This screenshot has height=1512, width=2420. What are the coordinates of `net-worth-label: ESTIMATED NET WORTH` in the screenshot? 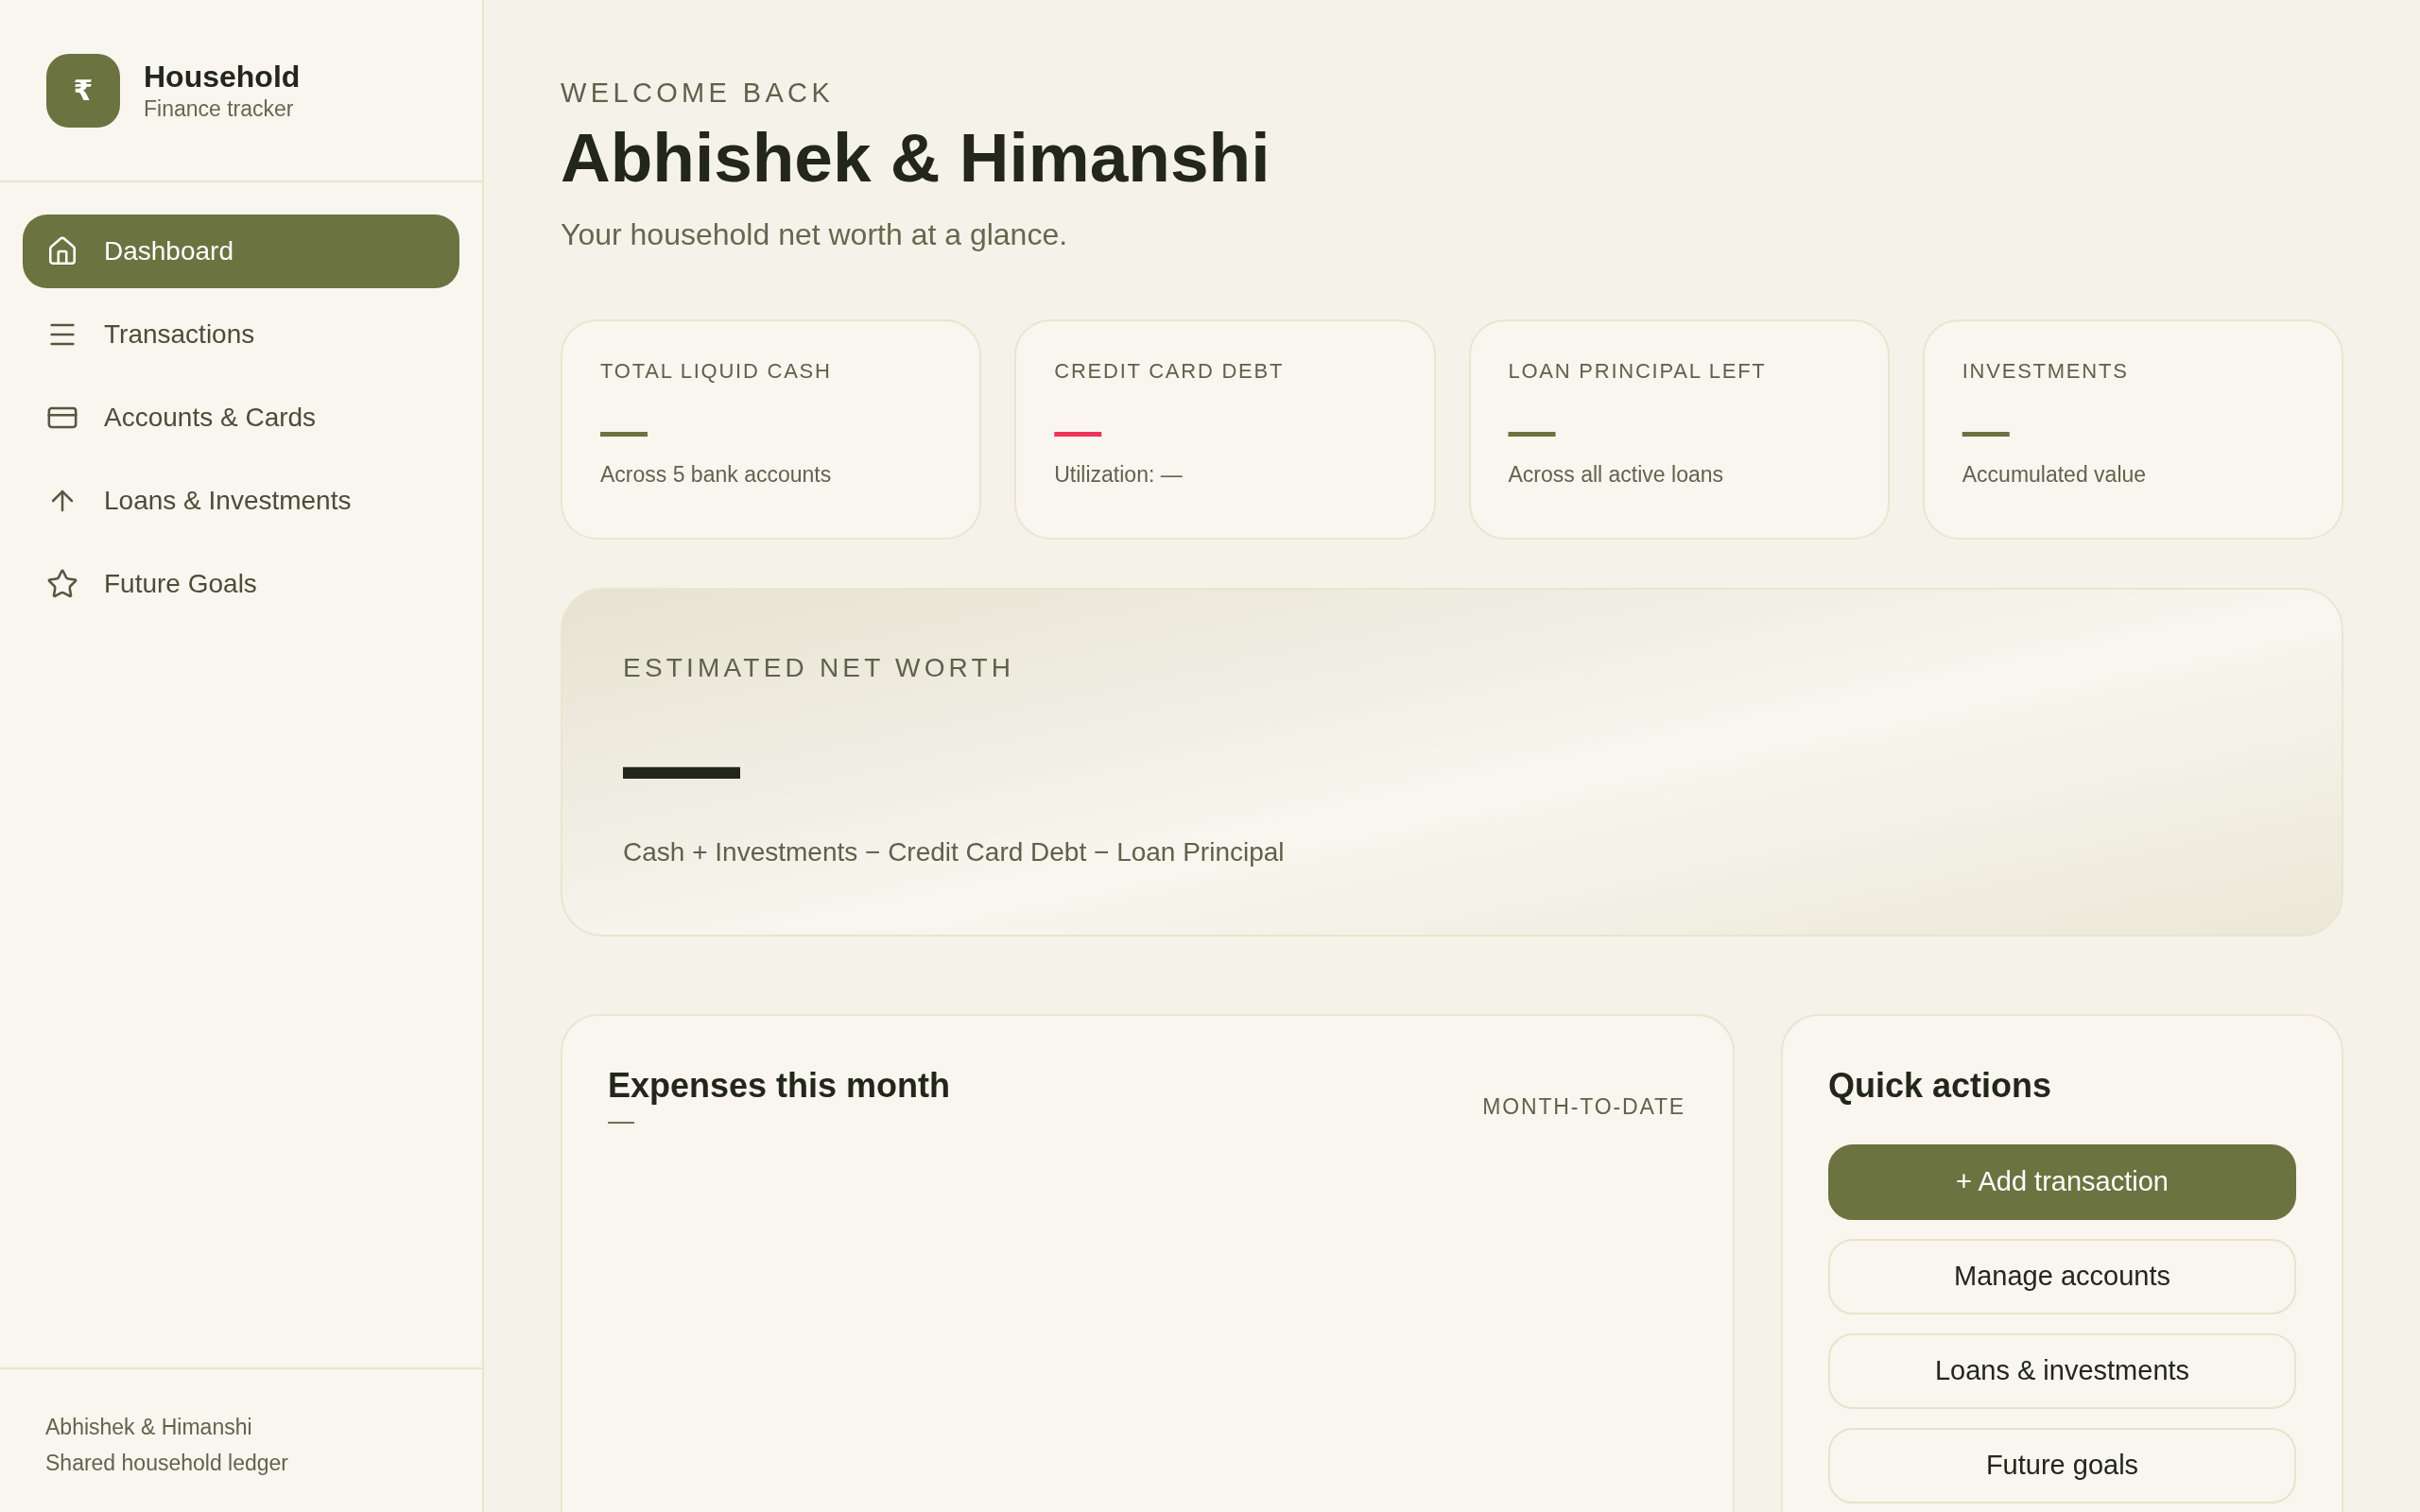 It's located at (819, 668).